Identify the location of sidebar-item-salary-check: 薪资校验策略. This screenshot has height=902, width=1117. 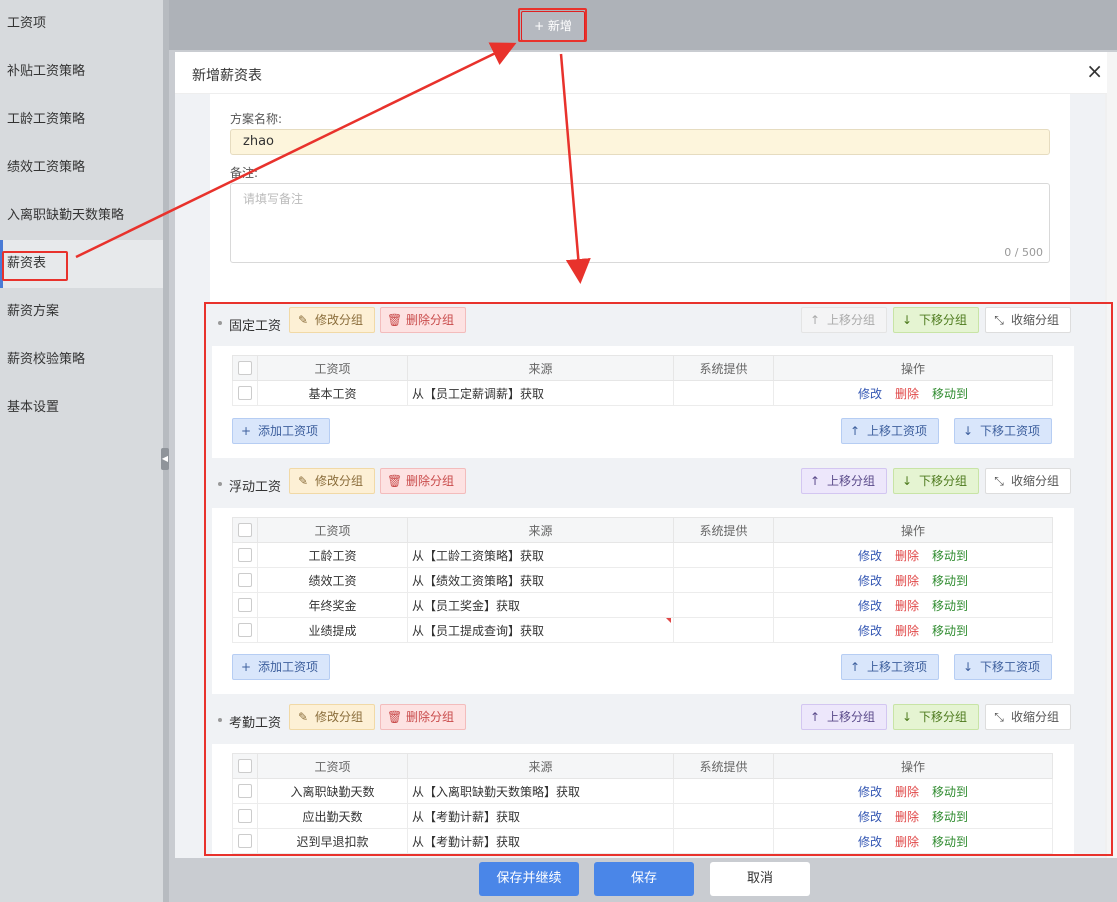
(81, 360).